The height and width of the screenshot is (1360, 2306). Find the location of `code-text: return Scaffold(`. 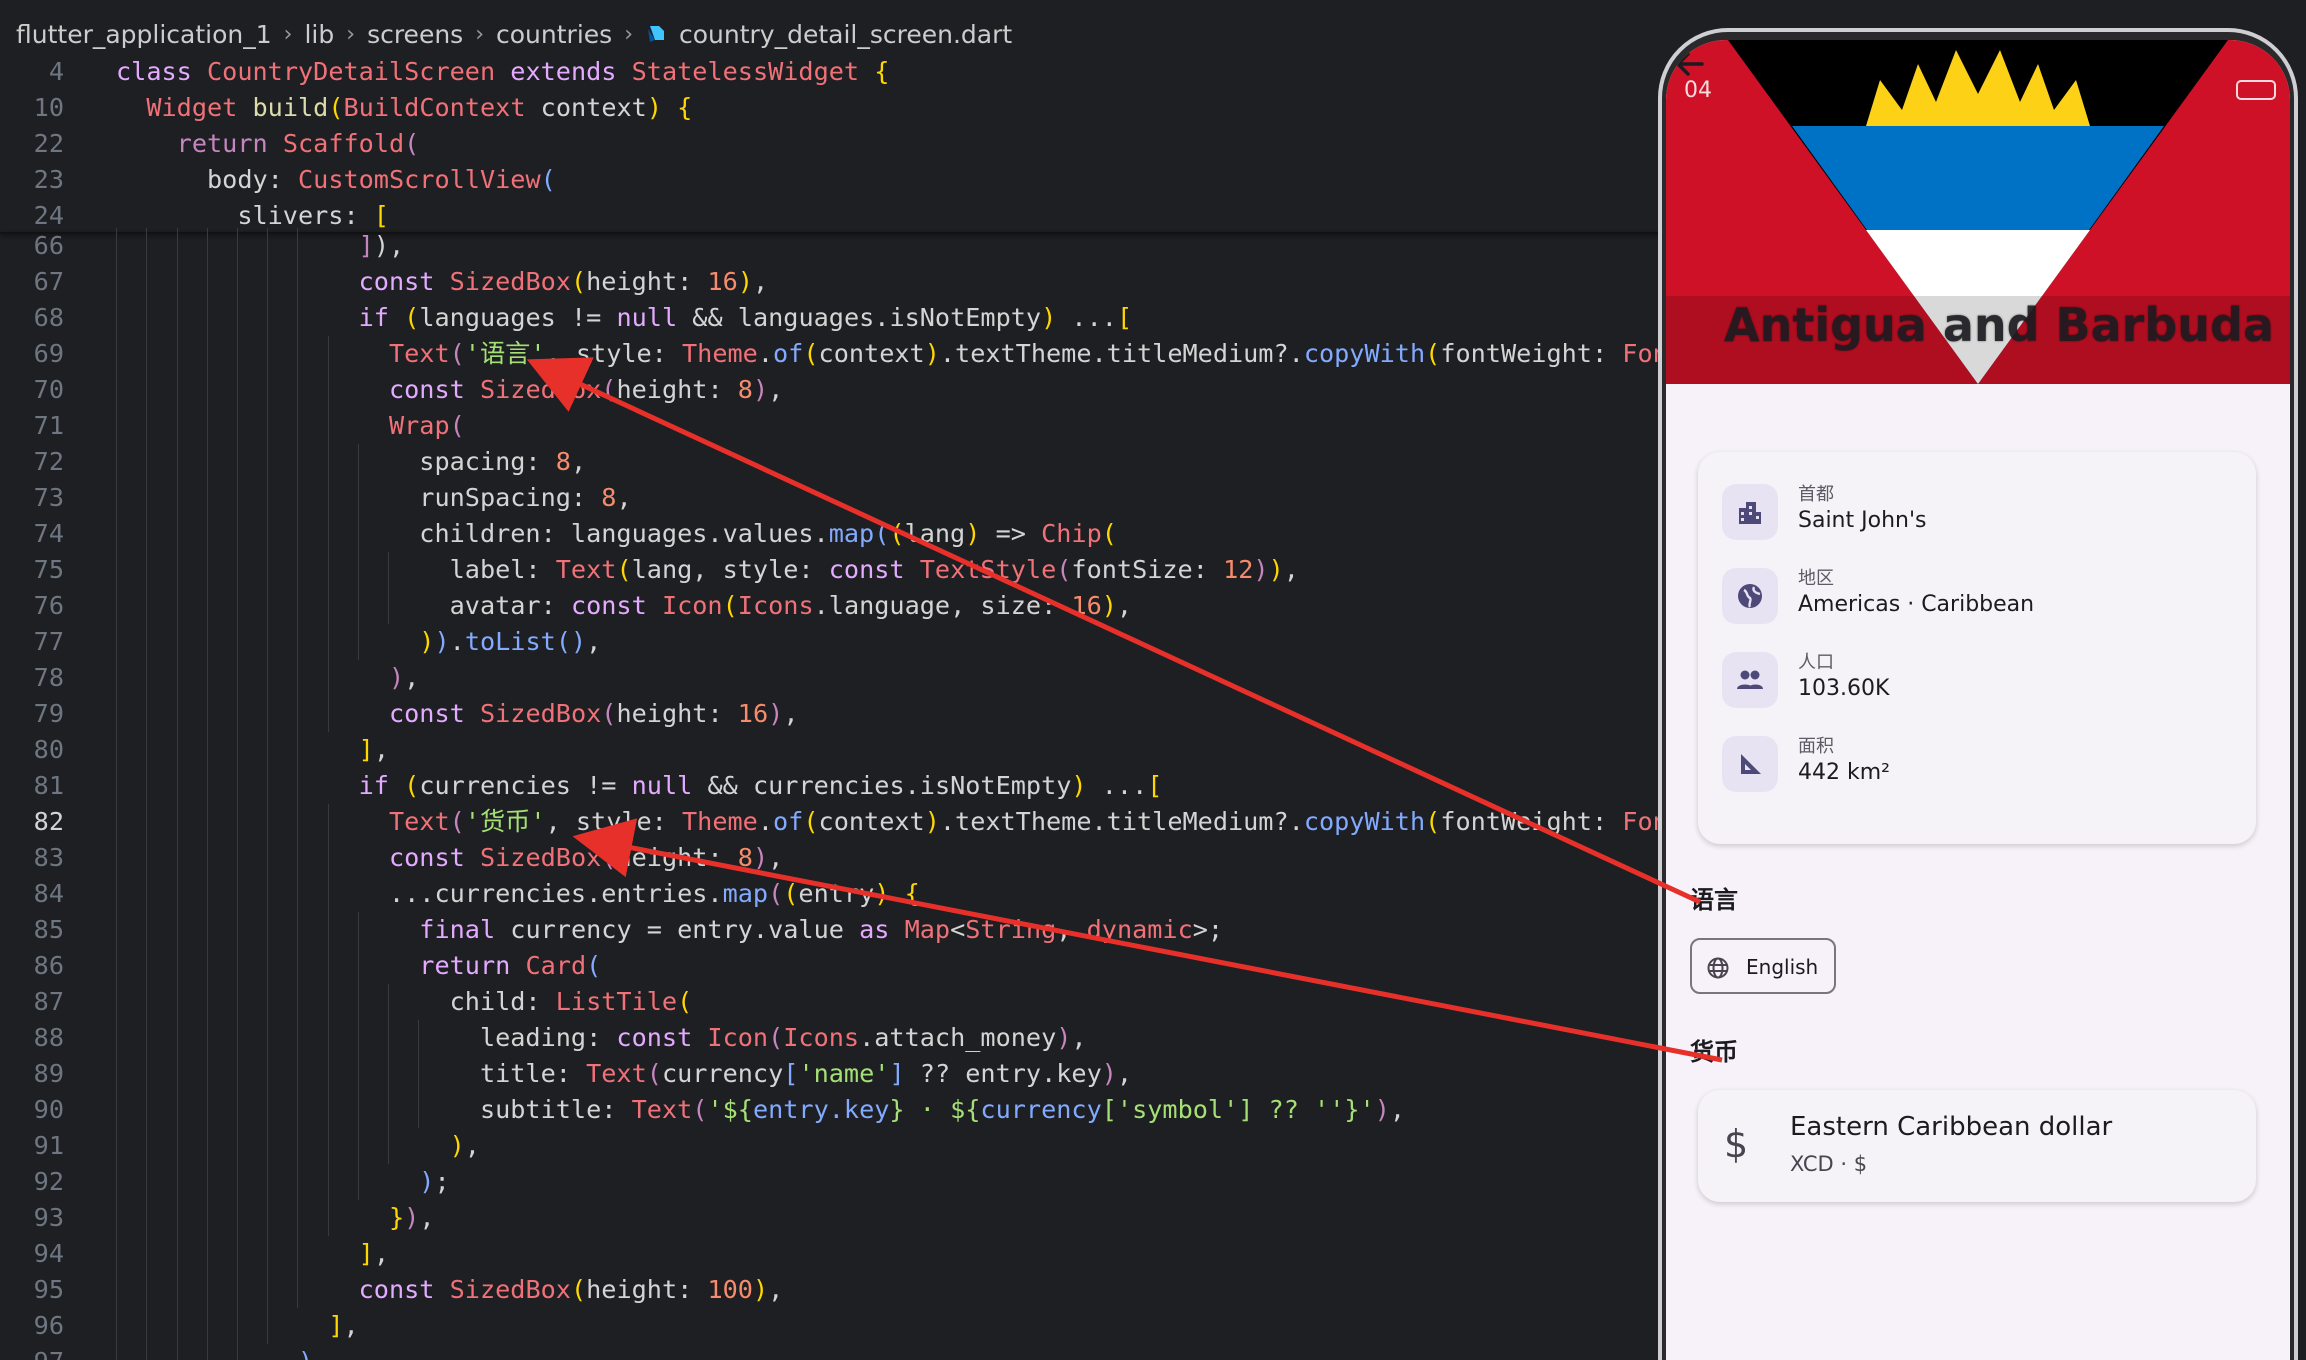

code-text: return Scaffold( is located at coordinates (268, 144).